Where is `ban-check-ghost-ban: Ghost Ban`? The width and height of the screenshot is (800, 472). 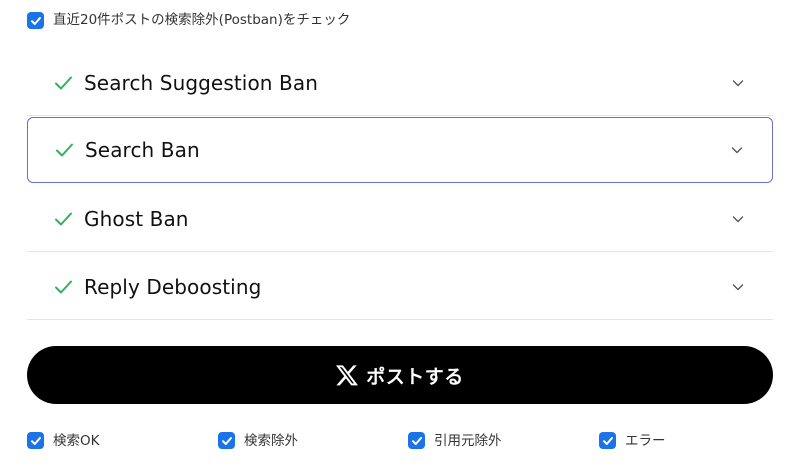 ban-check-ghost-ban: Ghost Ban is located at coordinates (400, 219).